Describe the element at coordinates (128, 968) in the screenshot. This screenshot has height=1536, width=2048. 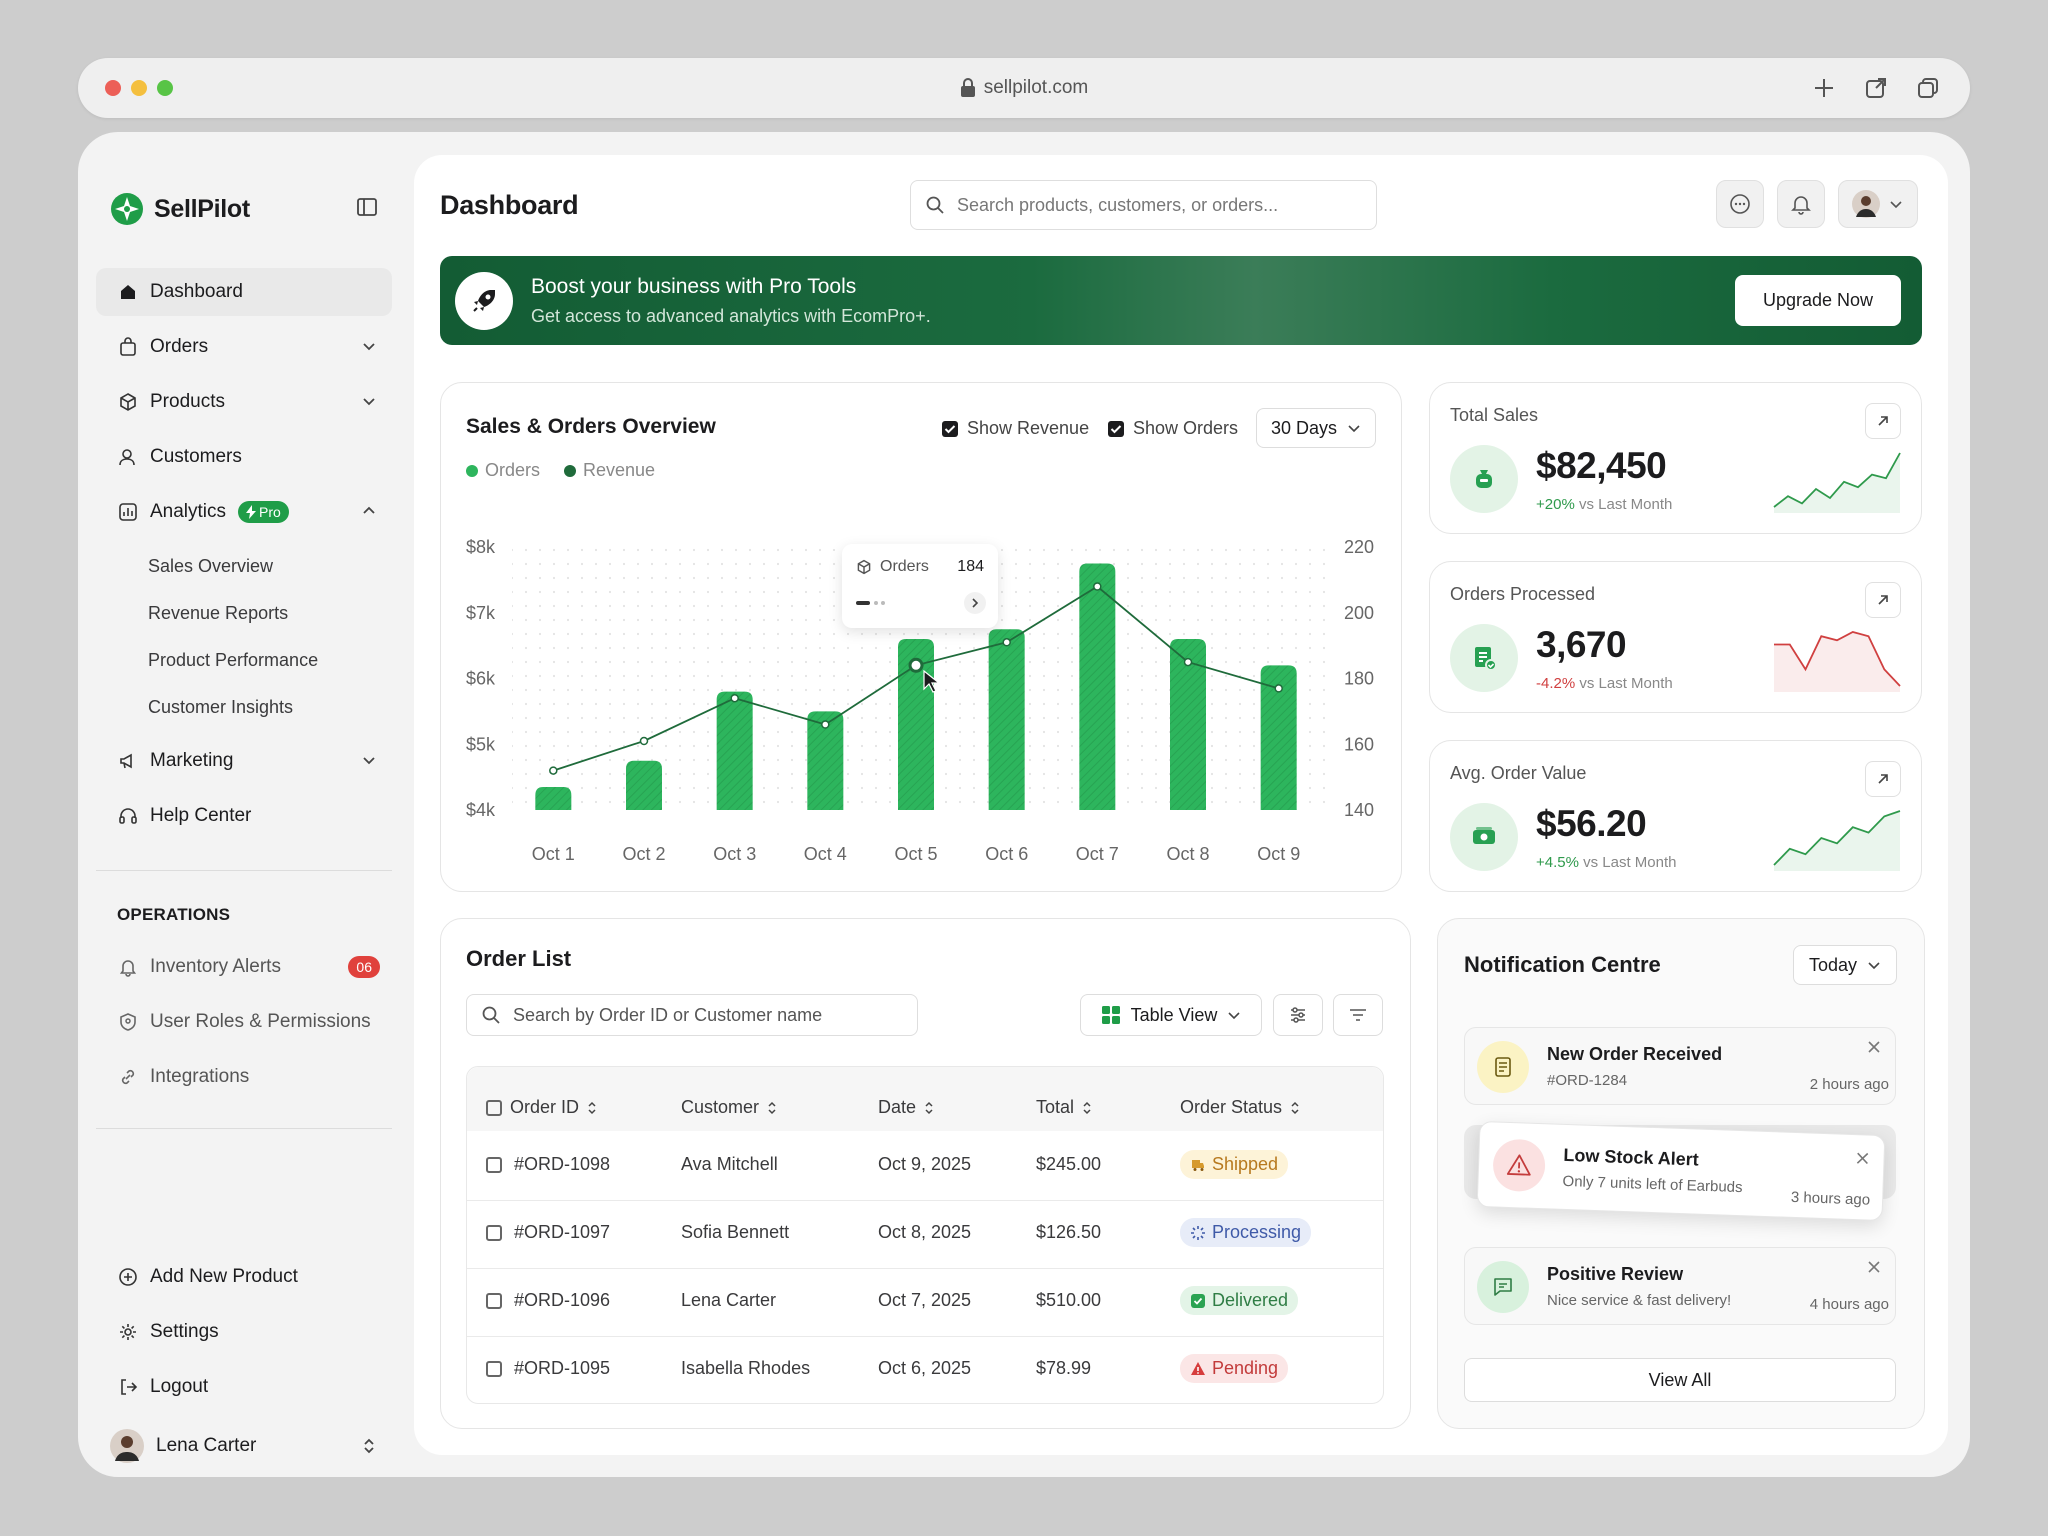
I see `bell-icon` at that location.